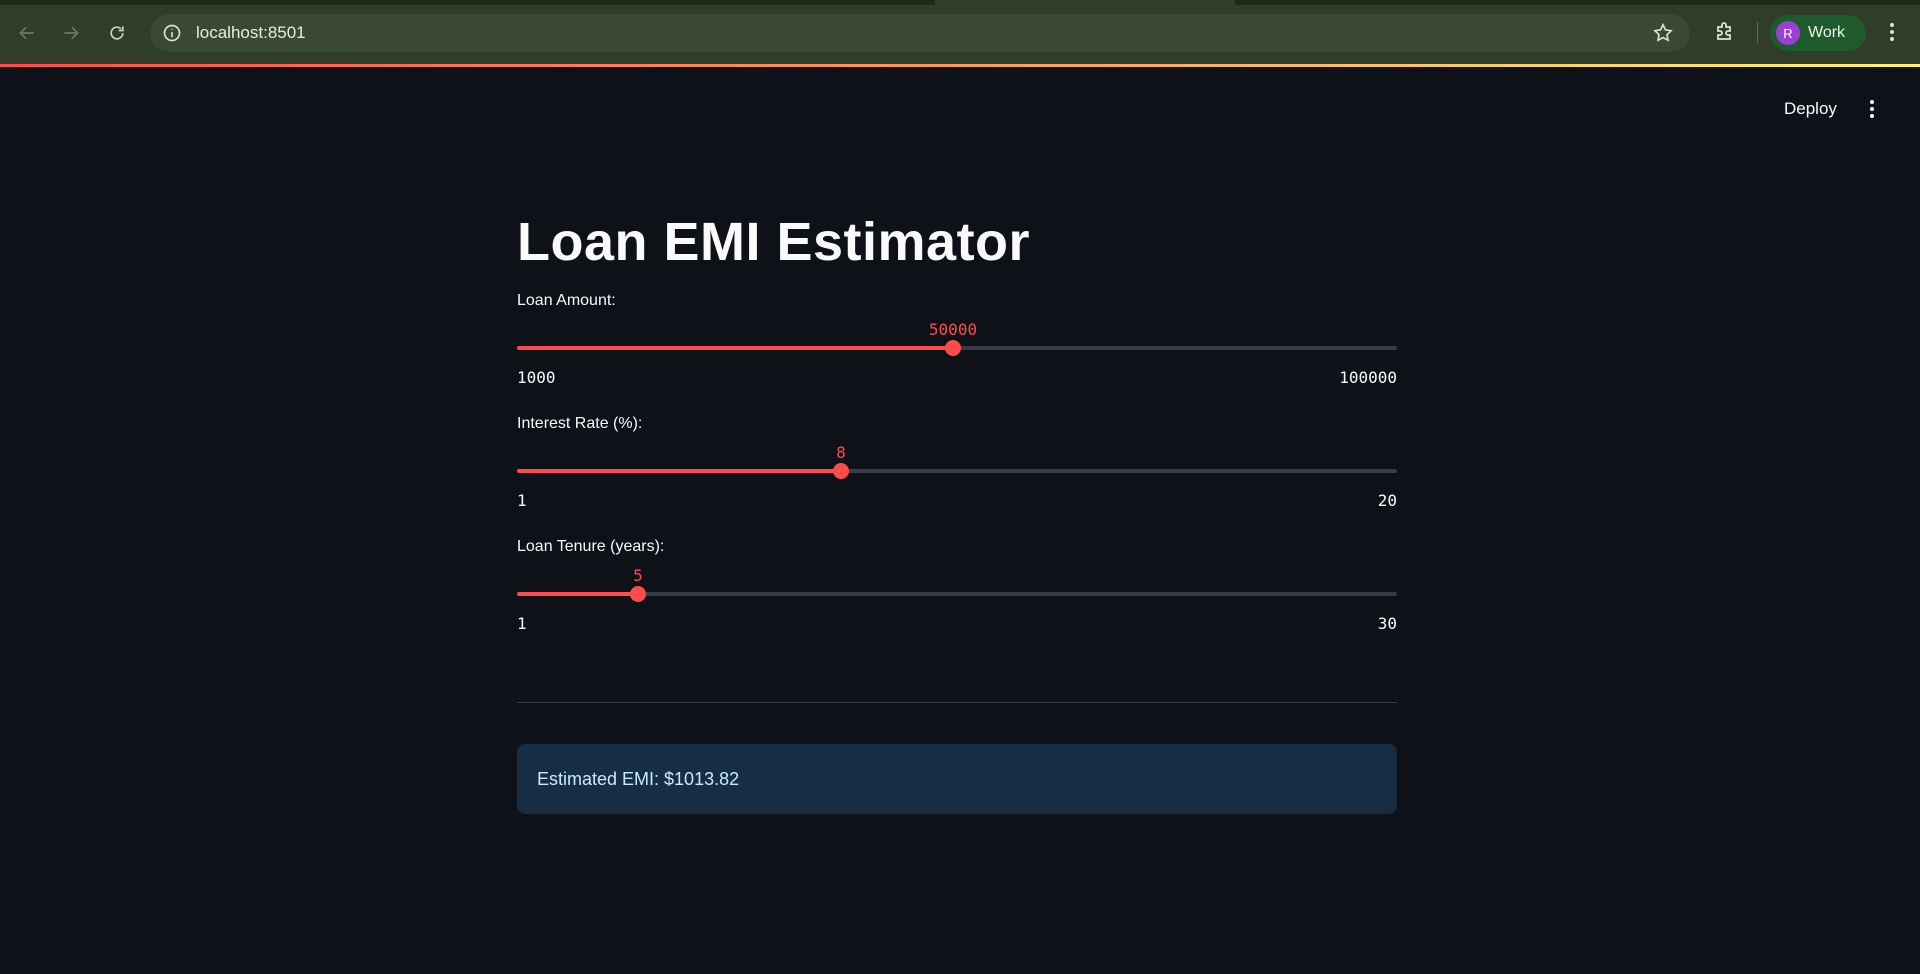 The height and width of the screenshot is (974, 1920). What do you see at coordinates (566, 300) in the screenshot?
I see `slider-label: Loan Amount:` at bounding box center [566, 300].